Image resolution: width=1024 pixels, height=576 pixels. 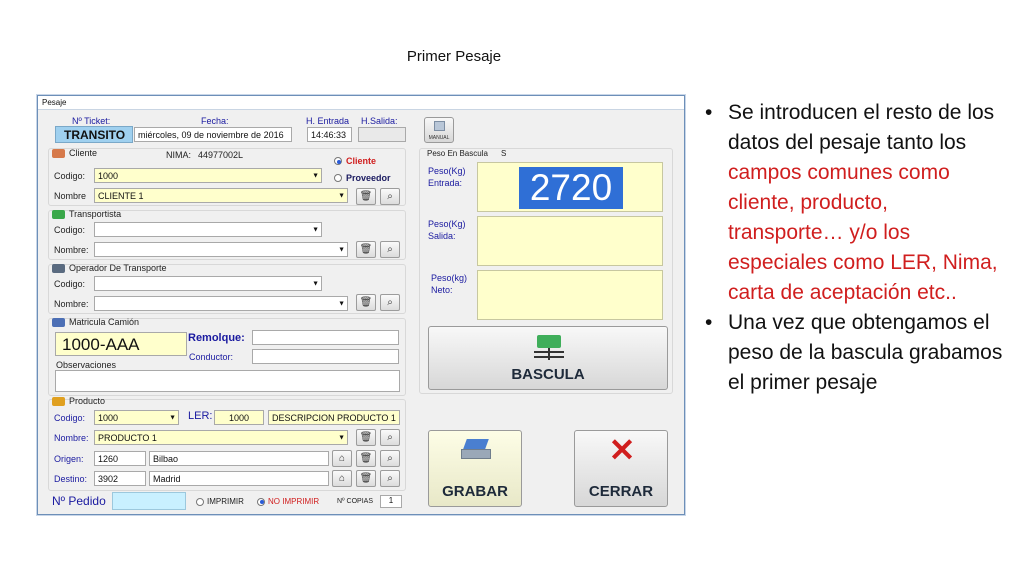 What do you see at coordinates (548, 358) in the screenshot?
I see `bascula-button: BASCULA` at bounding box center [548, 358].